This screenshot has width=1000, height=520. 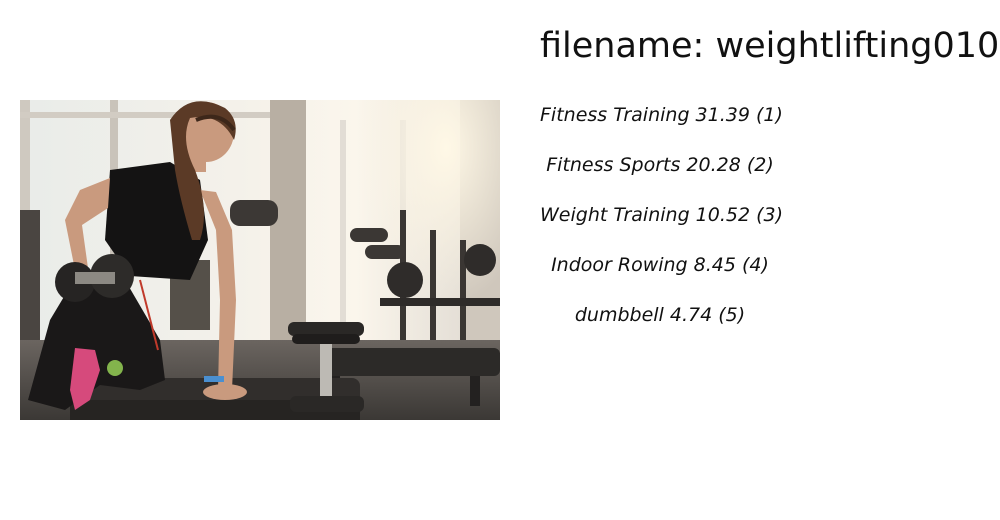 What do you see at coordinates (660, 315) in the screenshot?
I see `prediction-item: dumbbell 4.74 (5)` at bounding box center [660, 315].